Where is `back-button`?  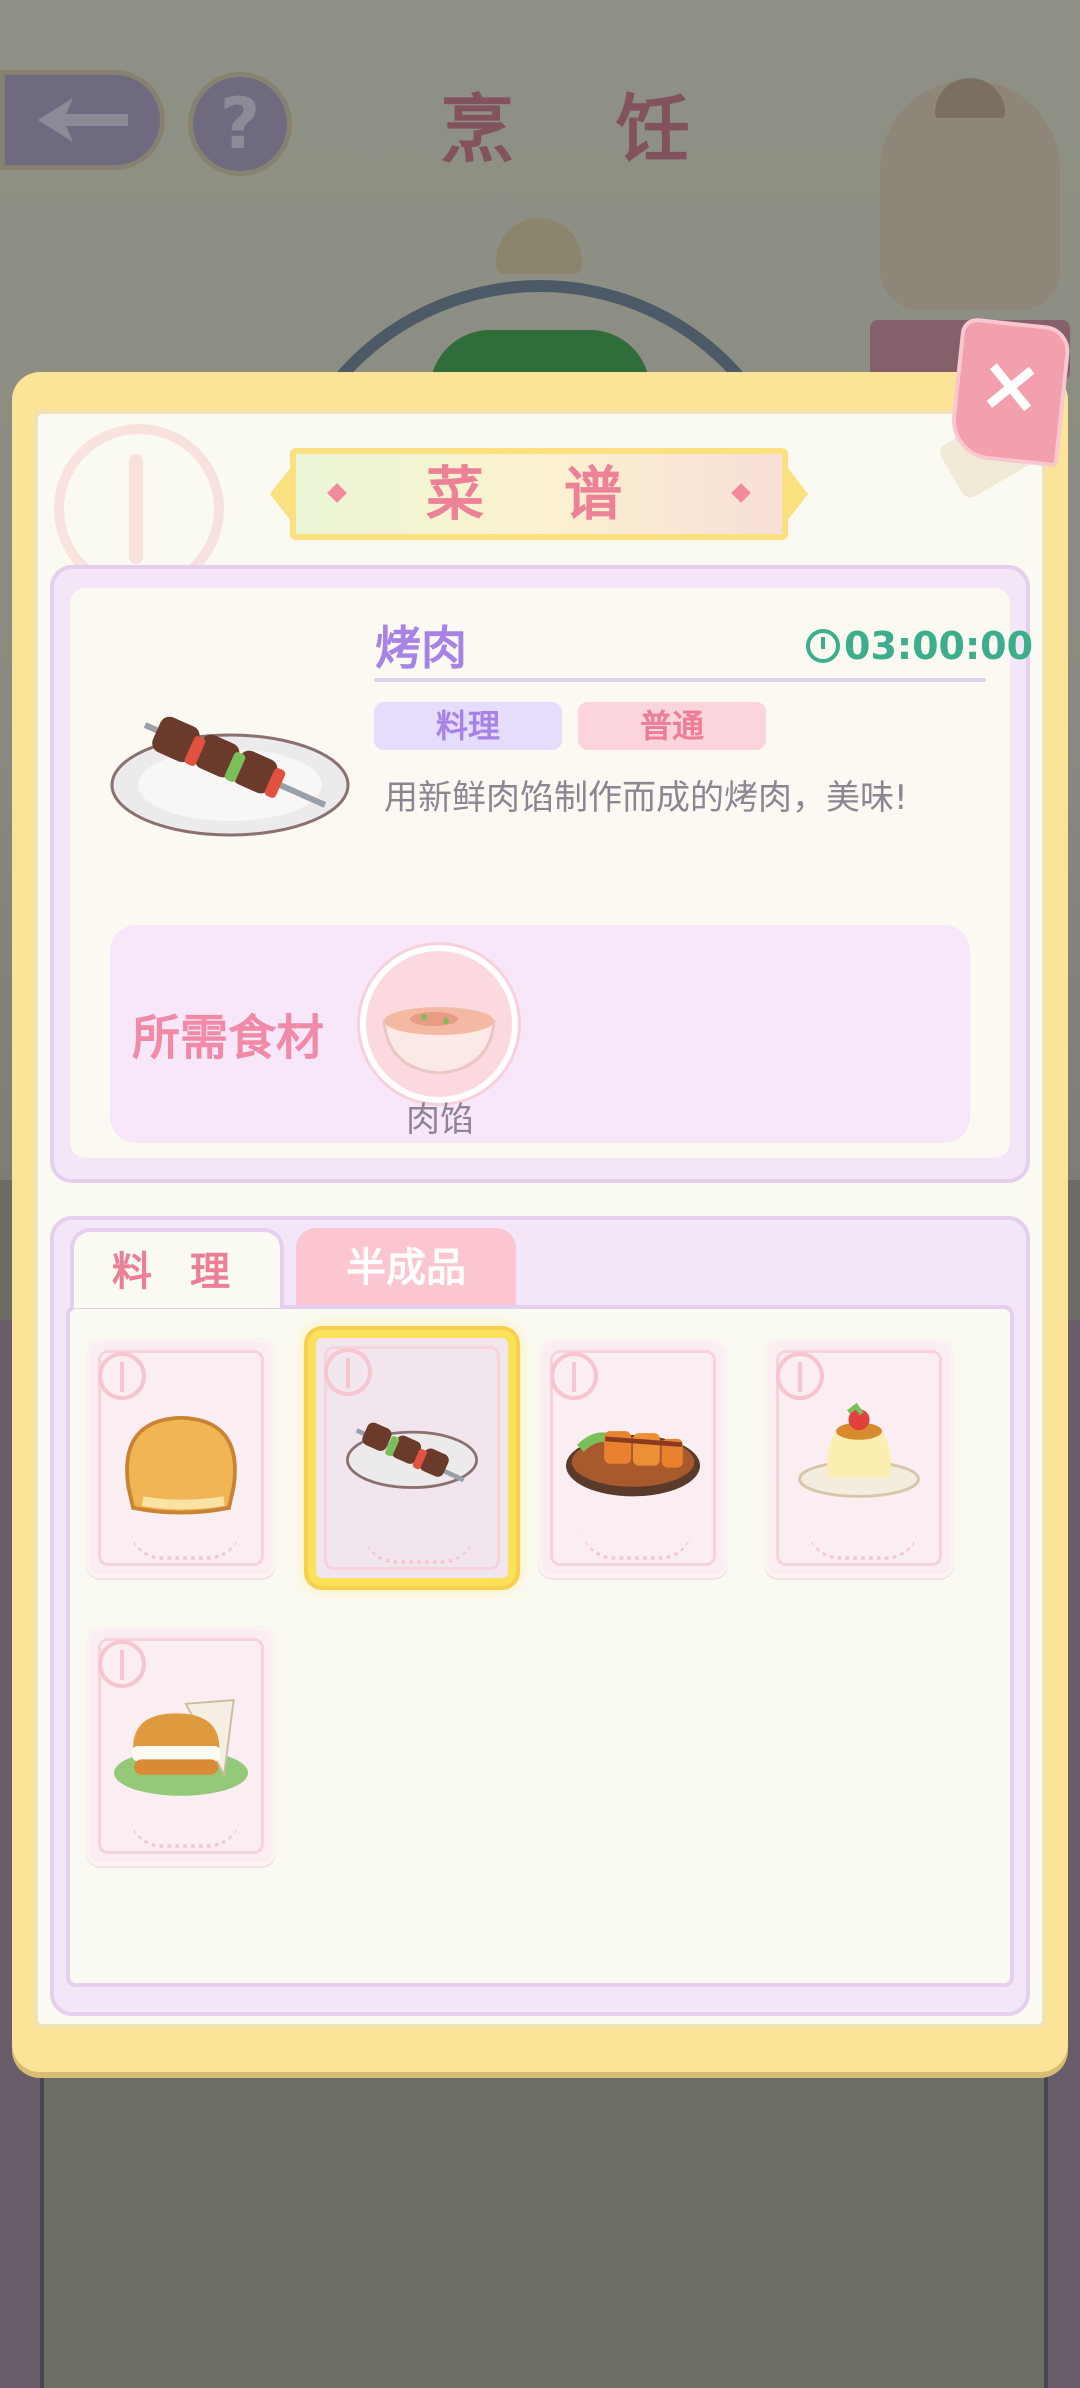
back-button is located at coordinates (82, 120).